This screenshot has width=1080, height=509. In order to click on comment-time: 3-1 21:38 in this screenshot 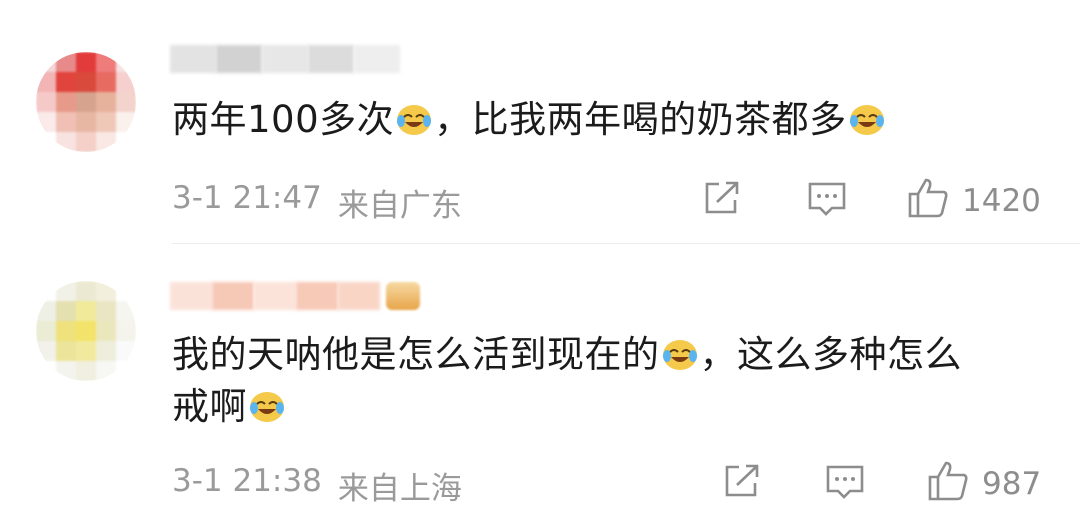, I will do `click(247, 481)`.